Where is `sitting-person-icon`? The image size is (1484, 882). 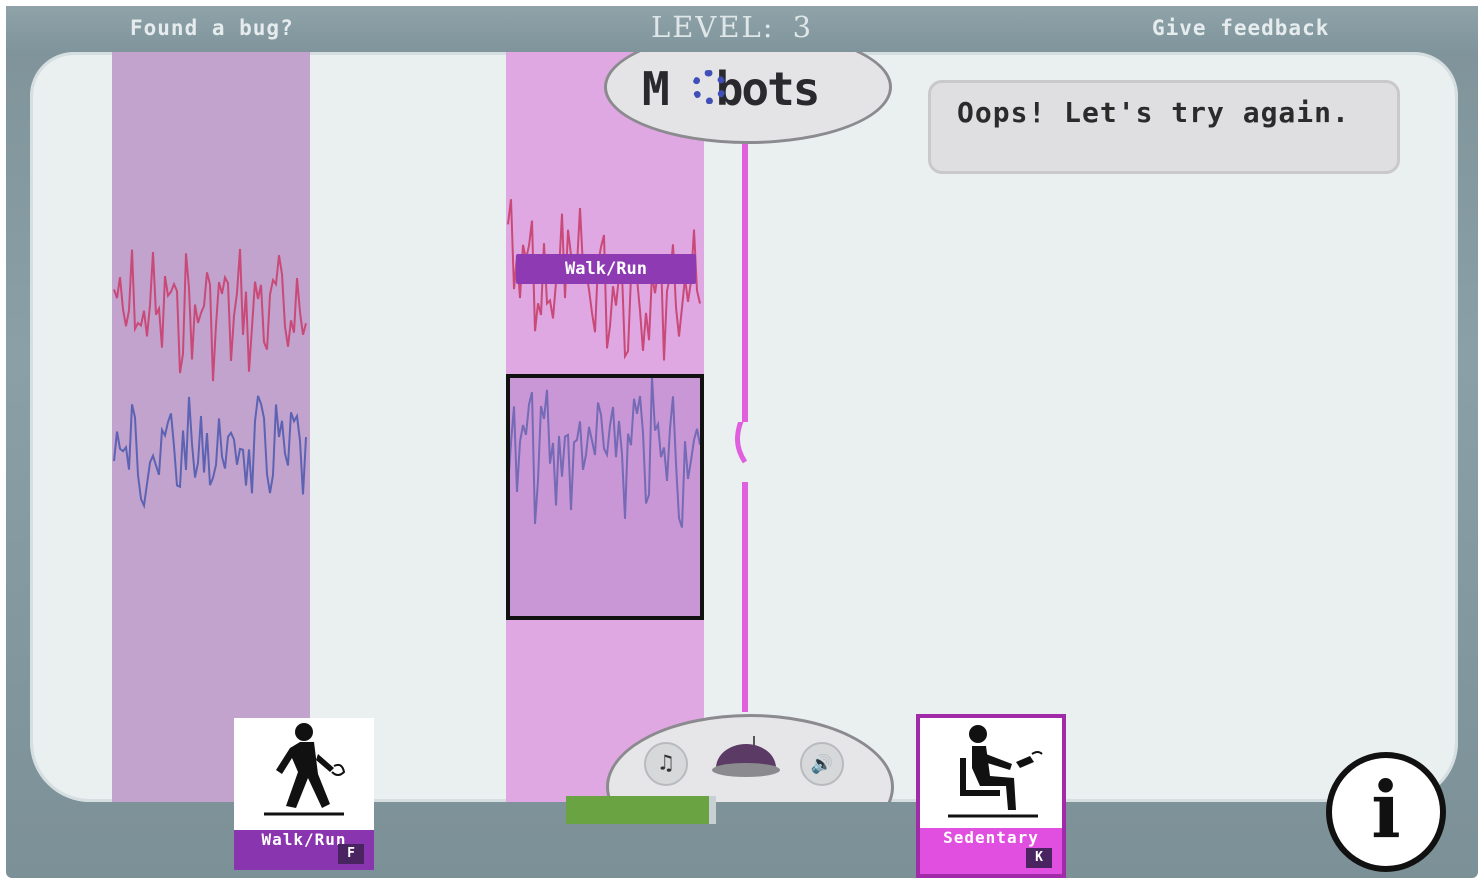
sitting-person-icon is located at coordinates (991, 773).